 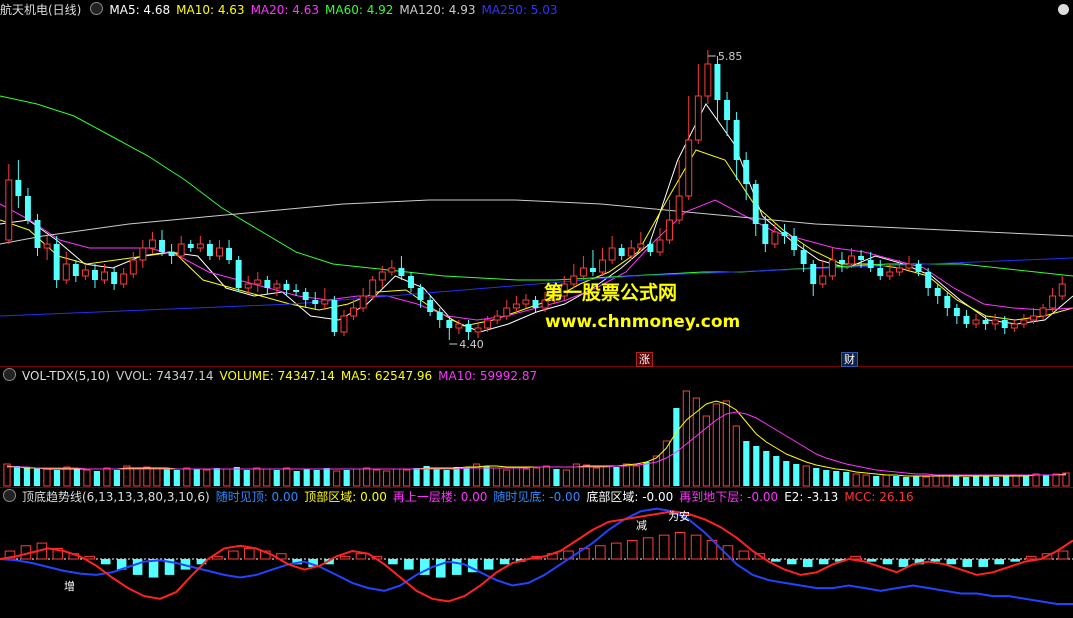 I want to click on volume-ma5-line, so click(x=536, y=438).